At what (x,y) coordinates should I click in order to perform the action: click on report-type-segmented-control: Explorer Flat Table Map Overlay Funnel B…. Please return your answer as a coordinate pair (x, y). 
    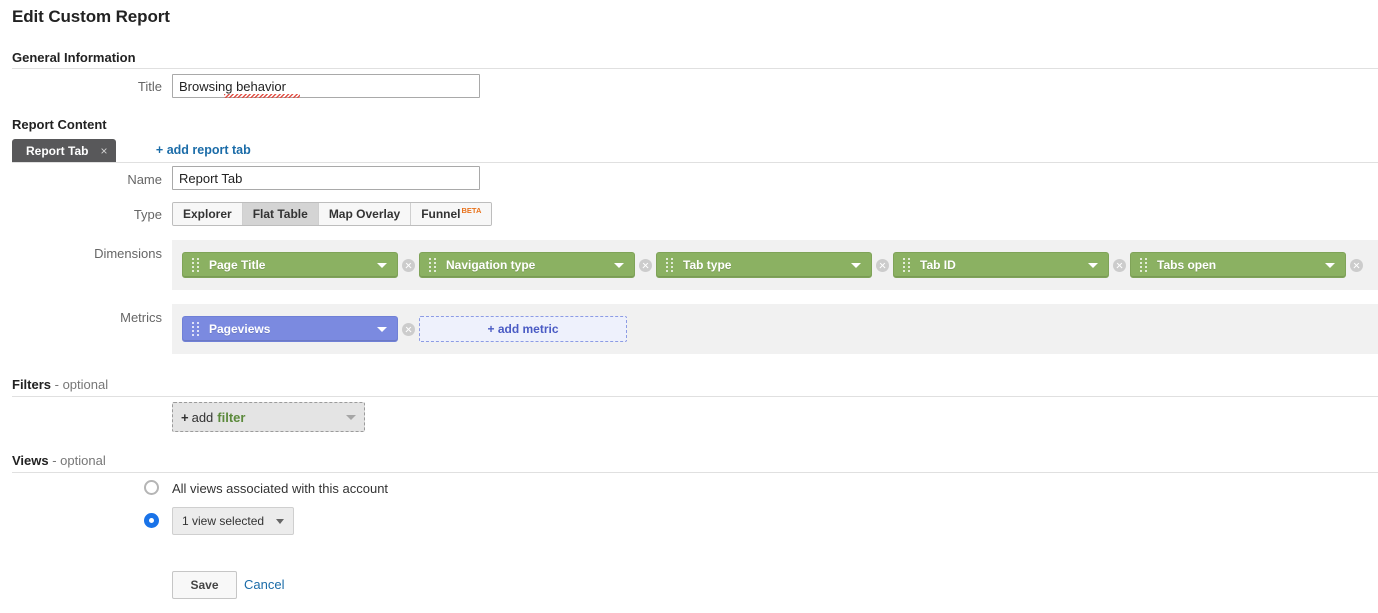
    Looking at the image, I should click on (332, 214).